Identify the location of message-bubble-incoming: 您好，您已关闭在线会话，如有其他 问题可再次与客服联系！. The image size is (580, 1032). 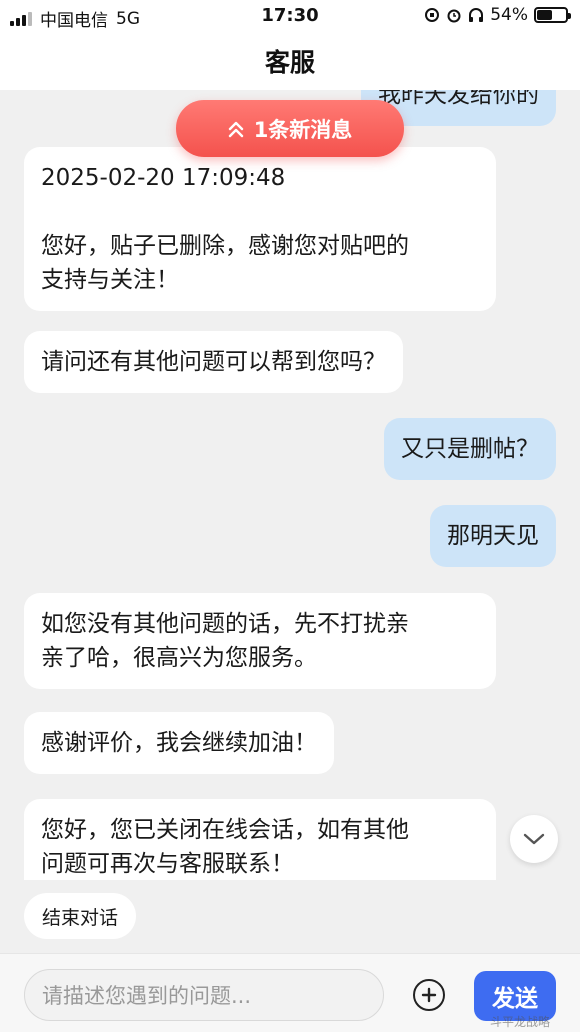
(260, 839).